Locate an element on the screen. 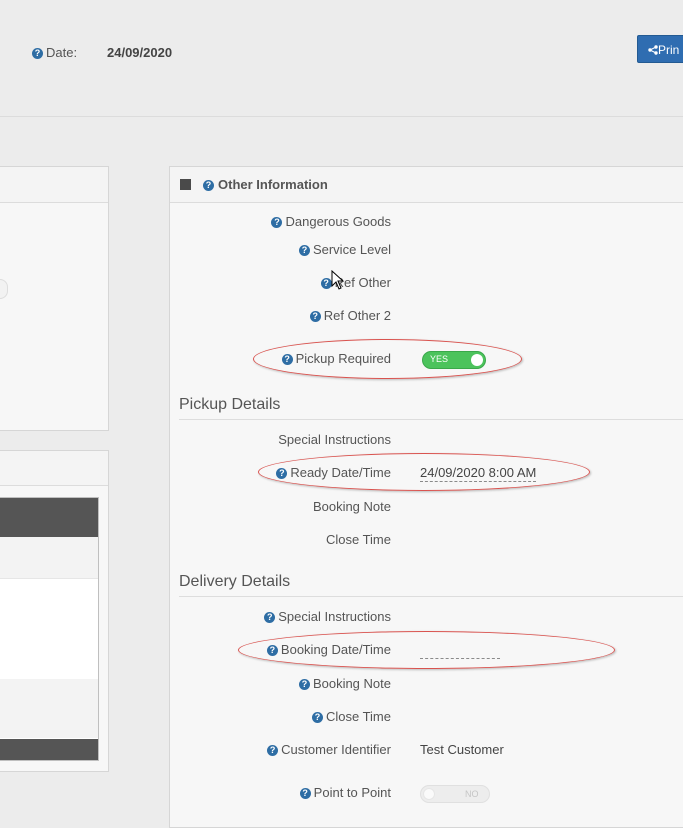  ready-datetime-label: ? Ready Date/Time is located at coordinates (333, 472).